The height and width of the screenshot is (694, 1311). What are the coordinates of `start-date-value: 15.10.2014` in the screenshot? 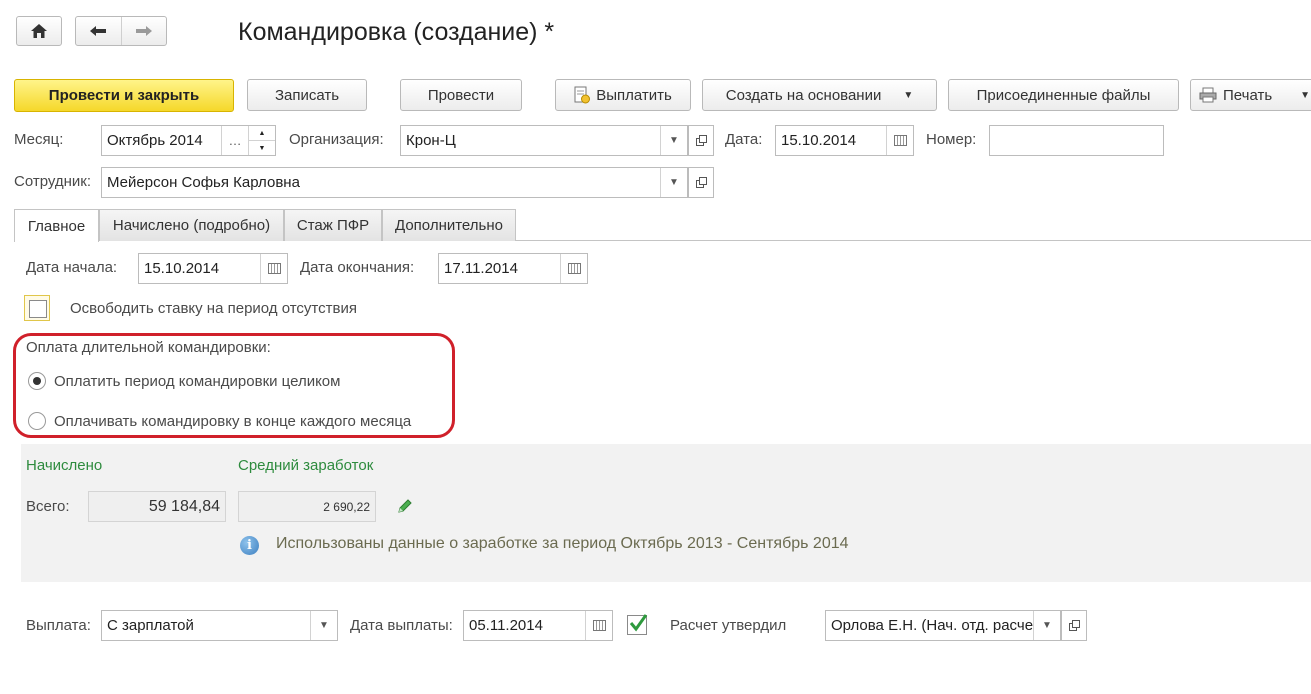 It's located at (182, 268).